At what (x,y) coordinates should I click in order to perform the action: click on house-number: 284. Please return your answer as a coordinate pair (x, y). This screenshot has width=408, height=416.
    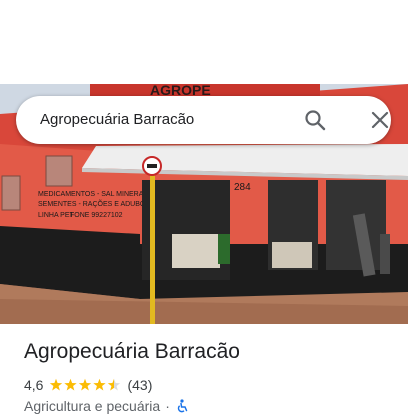
    Looking at the image, I should click on (242, 187).